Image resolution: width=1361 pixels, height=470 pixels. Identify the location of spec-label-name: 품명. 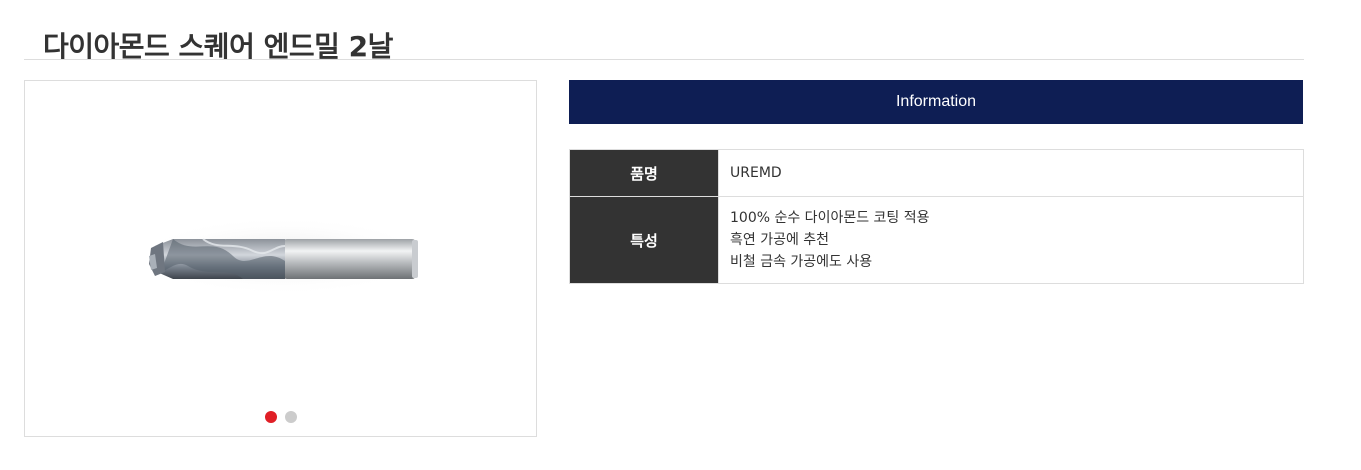
(644, 173).